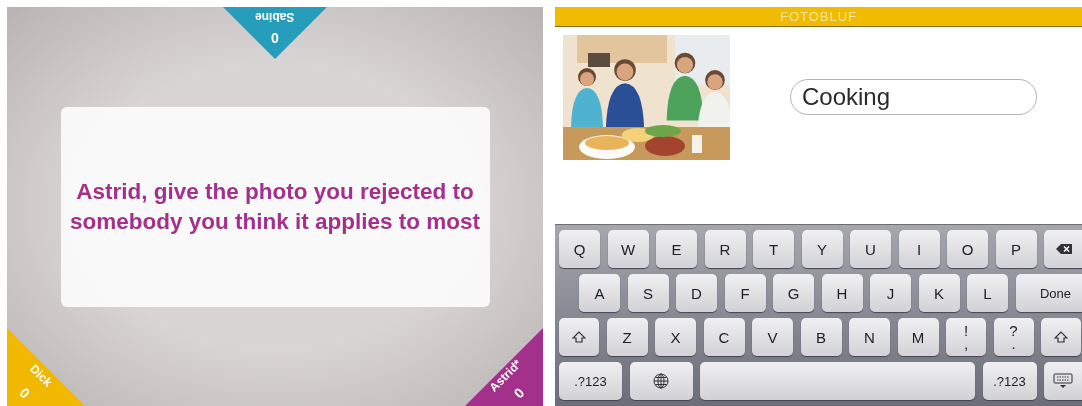  I want to click on key: G, so click(793, 293).